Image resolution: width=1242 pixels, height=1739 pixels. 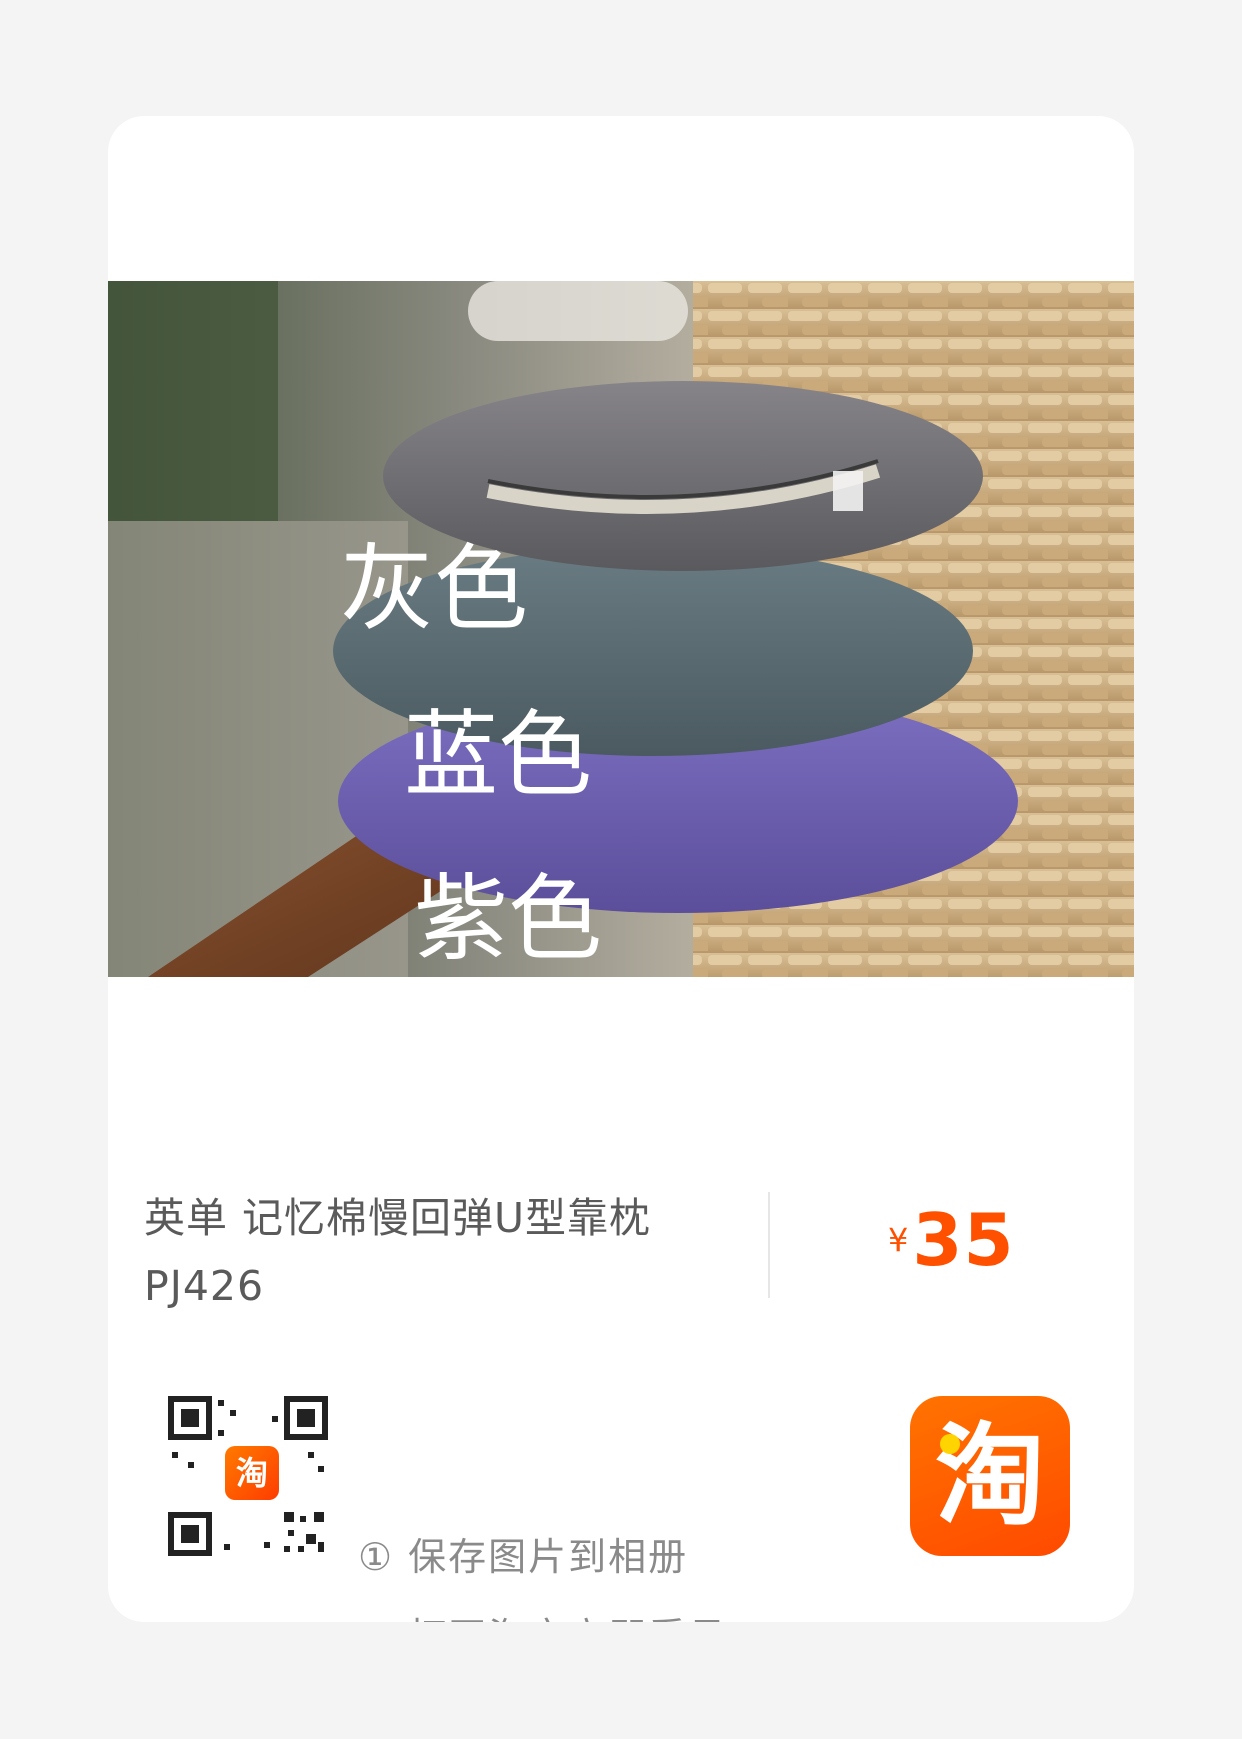 I want to click on qr-taobao-badge: 淘, so click(x=252, y=1473).